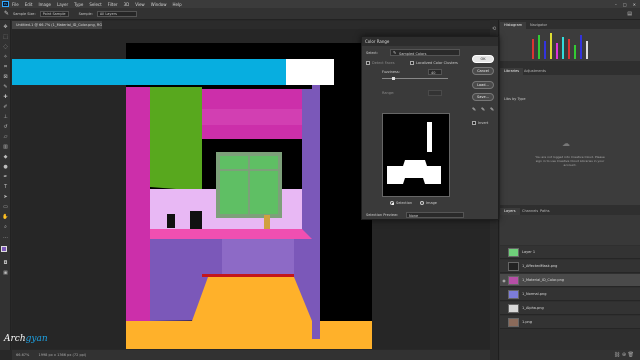 Image resolution: width=640 pixels, height=360 pixels. Describe the element at coordinates (62, 4) in the screenshot. I see `menu-layer: Layer` at that location.